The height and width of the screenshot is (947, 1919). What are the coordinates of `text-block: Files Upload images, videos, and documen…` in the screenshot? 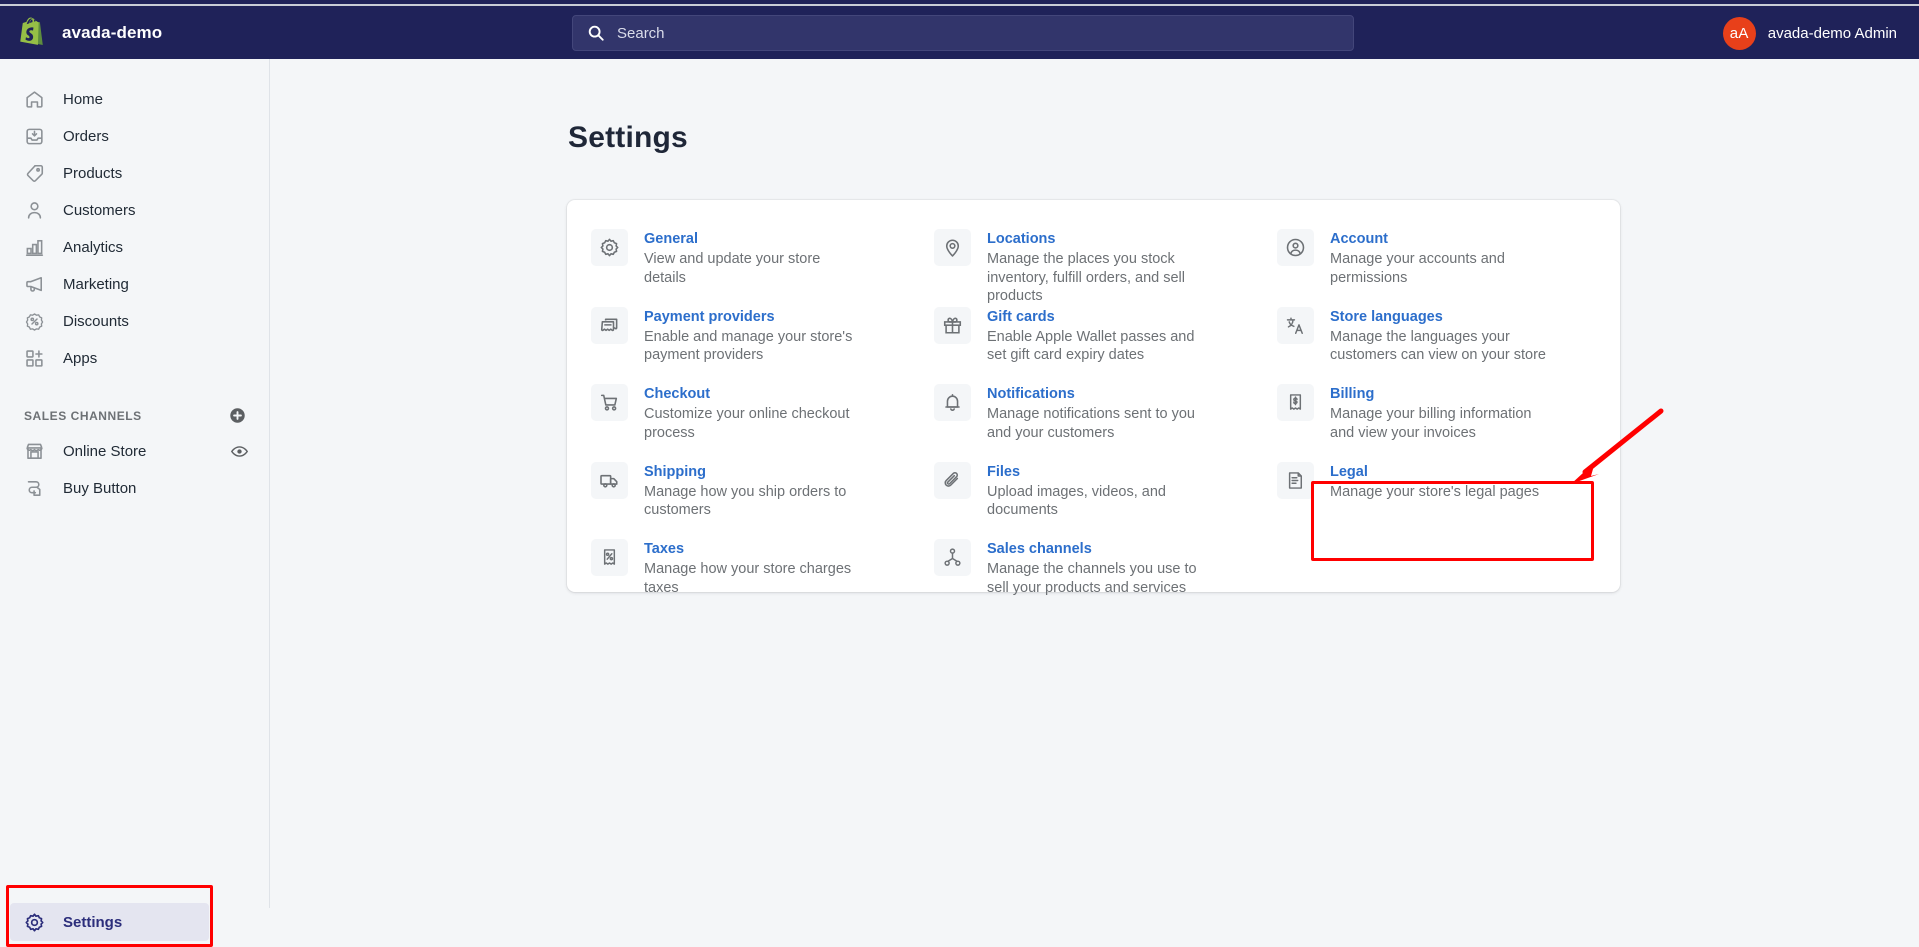 It's located at (1099, 500).